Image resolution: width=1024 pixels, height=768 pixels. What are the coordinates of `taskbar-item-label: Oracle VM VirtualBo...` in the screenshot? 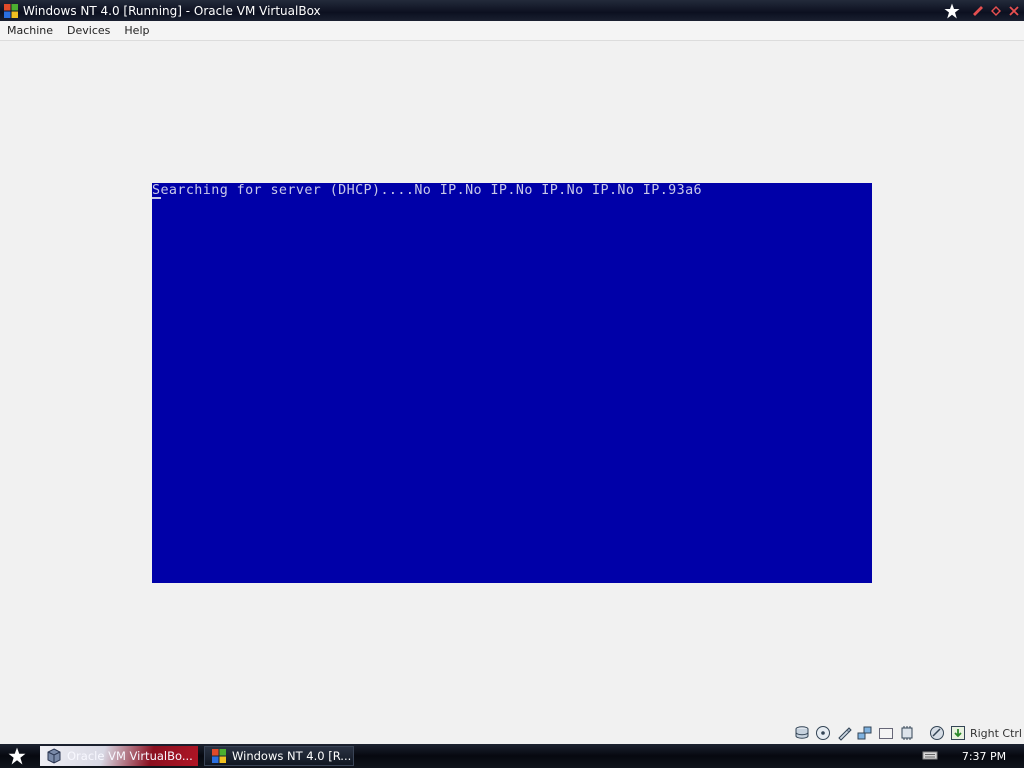 It's located at (130, 756).